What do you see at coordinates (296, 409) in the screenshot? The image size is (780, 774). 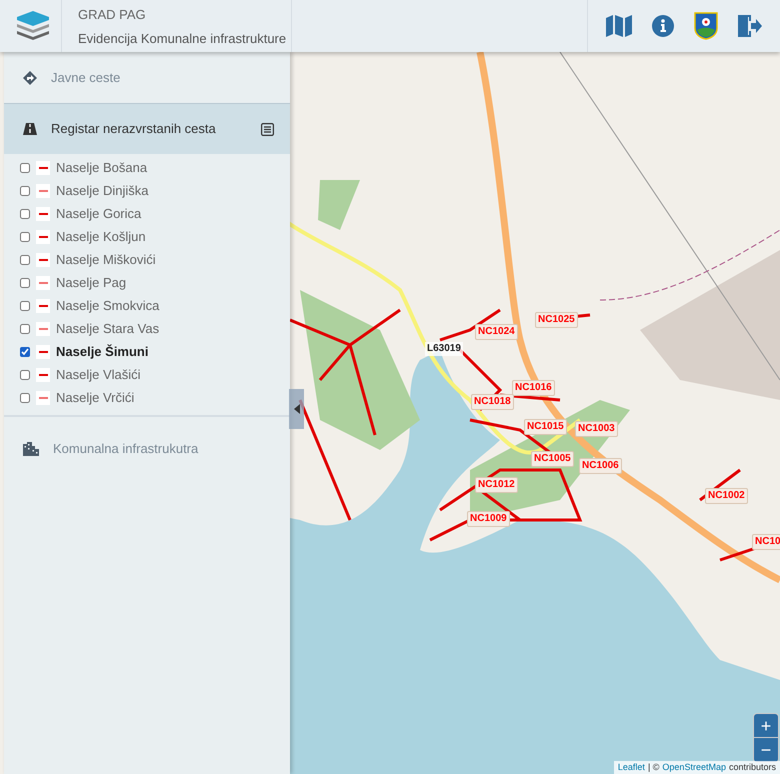 I see `collapse-handle` at bounding box center [296, 409].